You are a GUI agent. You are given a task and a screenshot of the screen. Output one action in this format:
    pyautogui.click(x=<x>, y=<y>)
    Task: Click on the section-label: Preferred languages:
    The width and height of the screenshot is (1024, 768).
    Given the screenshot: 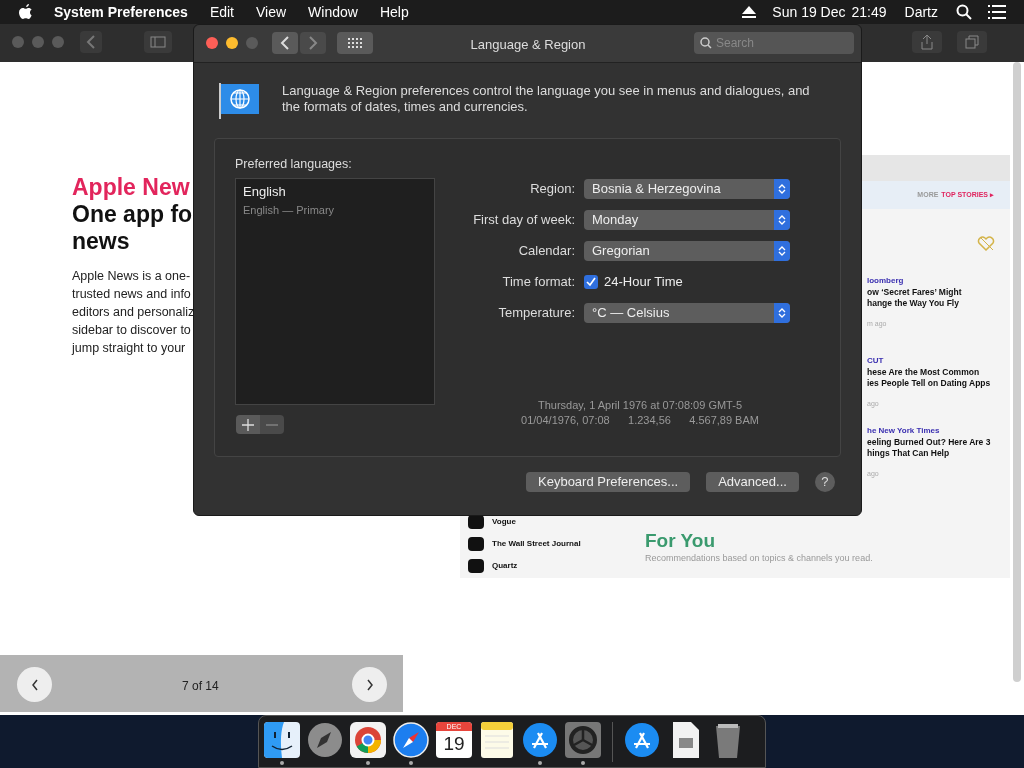 What is the action you would take?
    pyautogui.click(x=293, y=164)
    